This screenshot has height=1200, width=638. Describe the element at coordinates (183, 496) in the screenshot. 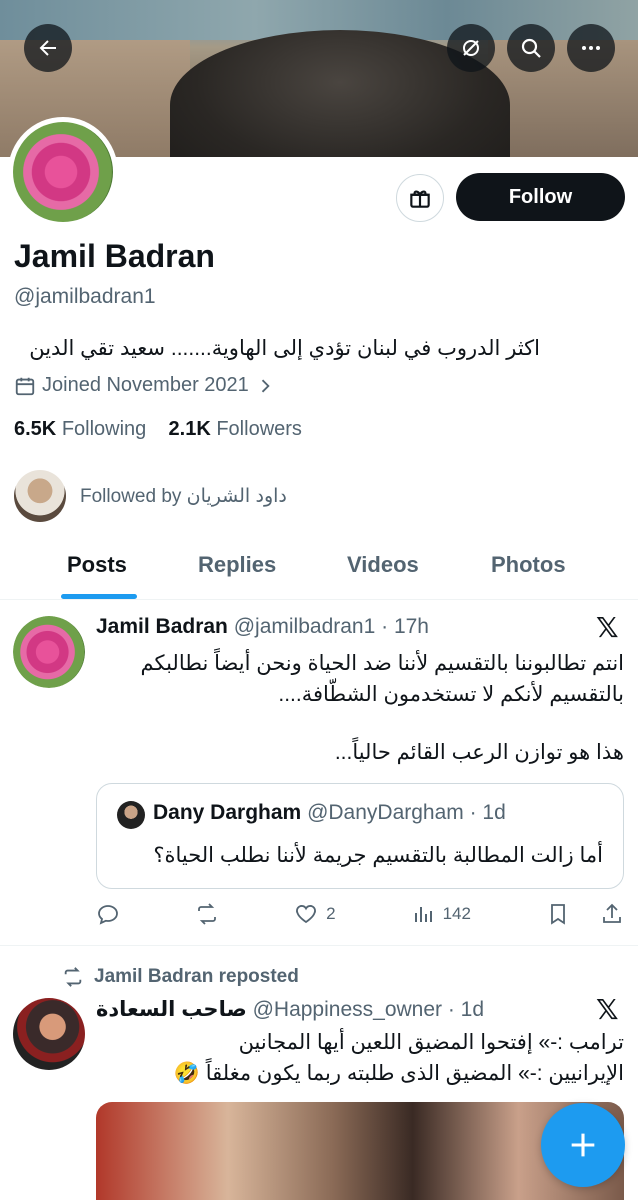

I see `followed-by-label: Followed by داود الشريان` at that location.